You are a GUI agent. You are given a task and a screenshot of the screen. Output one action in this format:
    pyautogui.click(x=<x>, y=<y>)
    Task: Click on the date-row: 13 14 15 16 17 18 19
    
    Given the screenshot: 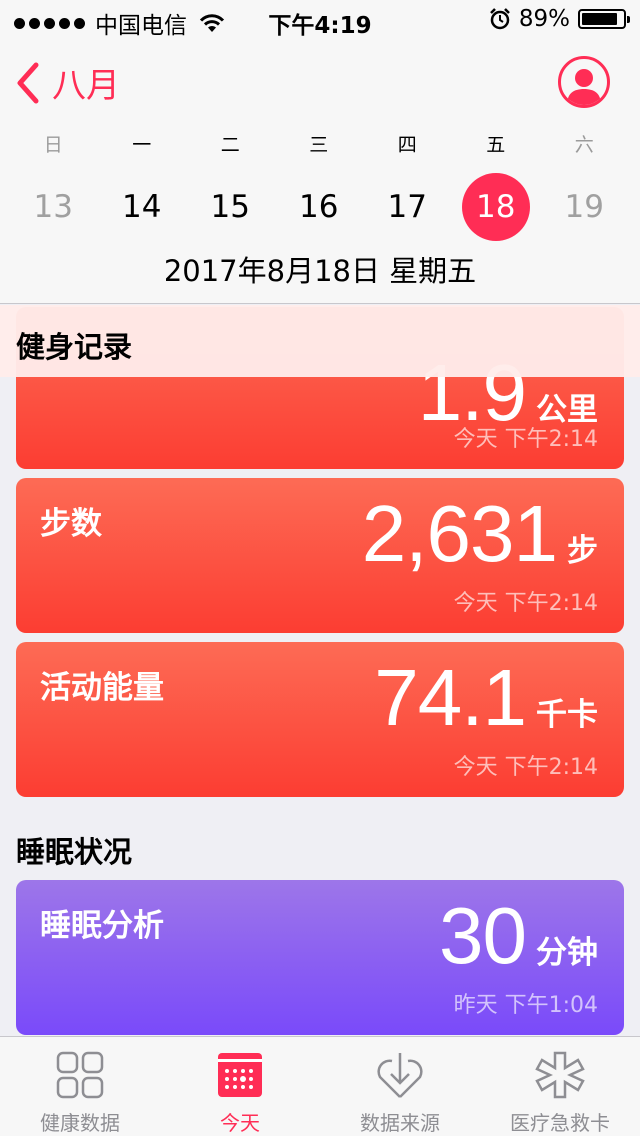 What is the action you would take?
    pyautogui.click(x=320, y=207)
    